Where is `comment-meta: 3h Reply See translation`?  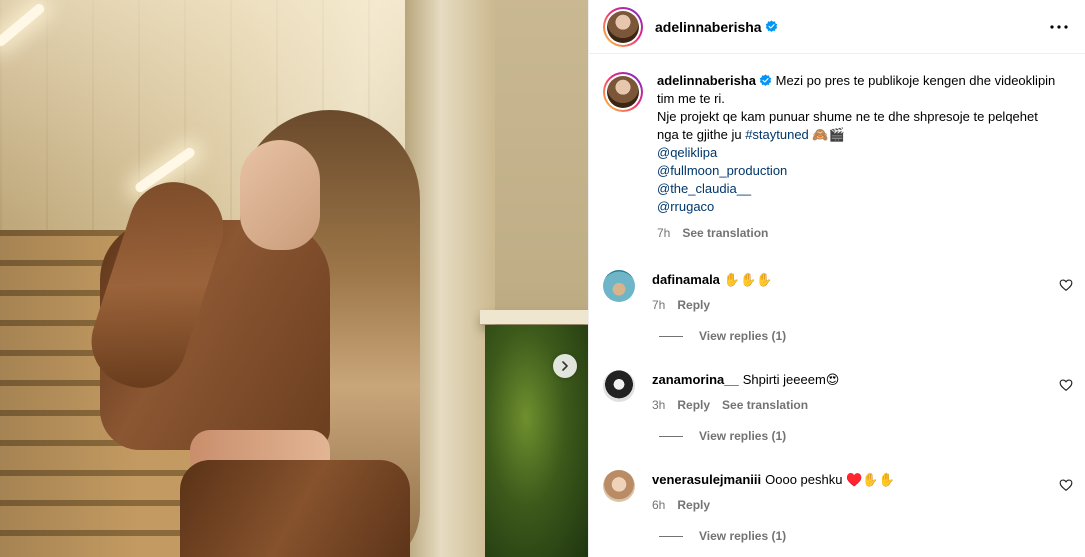
comment-meta: 3h Reply See translation is located at coordinates (862, 405).